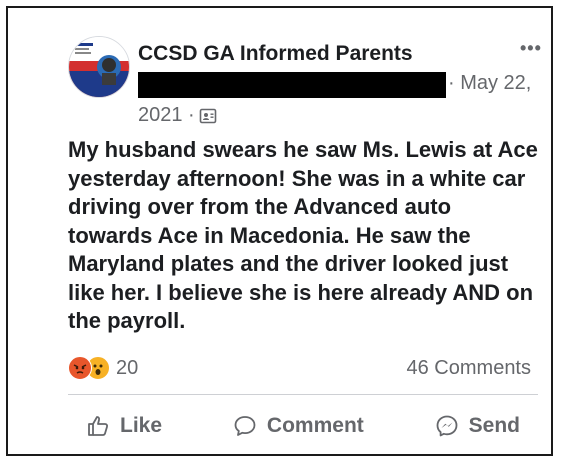 Image resolution: width=563 pixels, height=465 pixels. Describe the element at coordinates (208, 116) in the screenshot. I see `group-audience-icon` at that location.